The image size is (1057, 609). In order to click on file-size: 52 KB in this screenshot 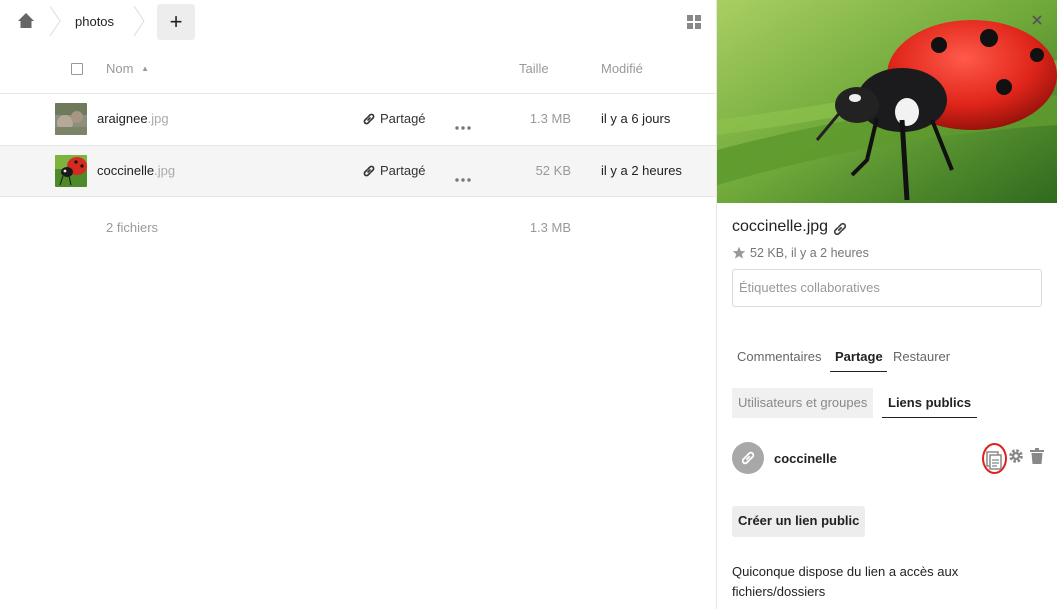, I will do `click(553, 170)`.